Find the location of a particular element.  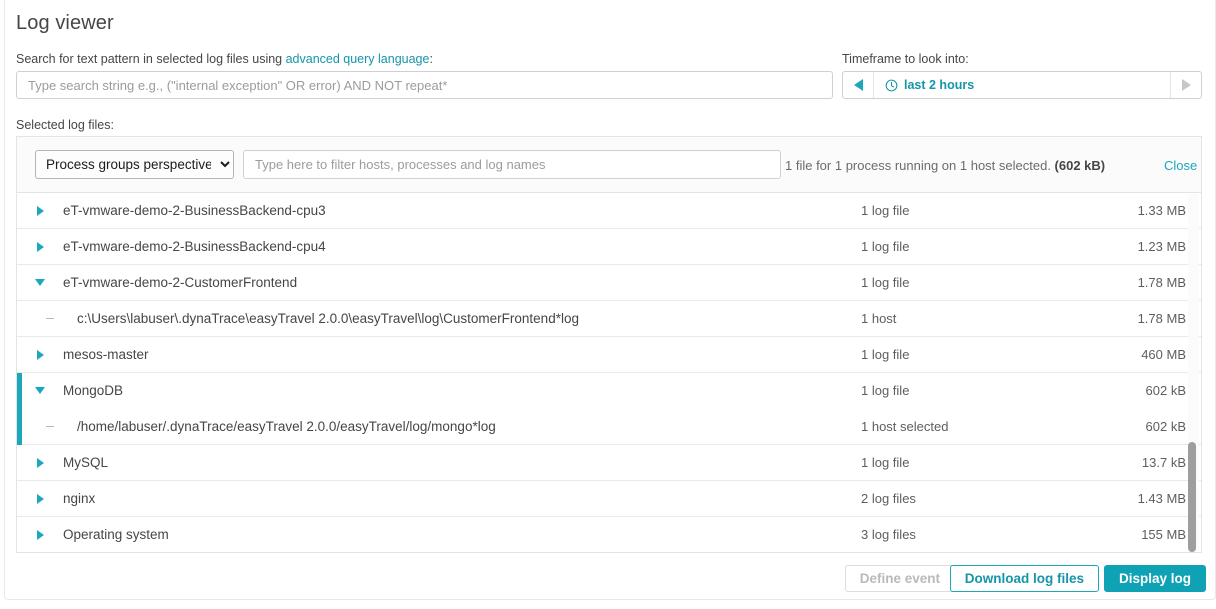

define-event-button: Define event is located at coordinates (899, 578).